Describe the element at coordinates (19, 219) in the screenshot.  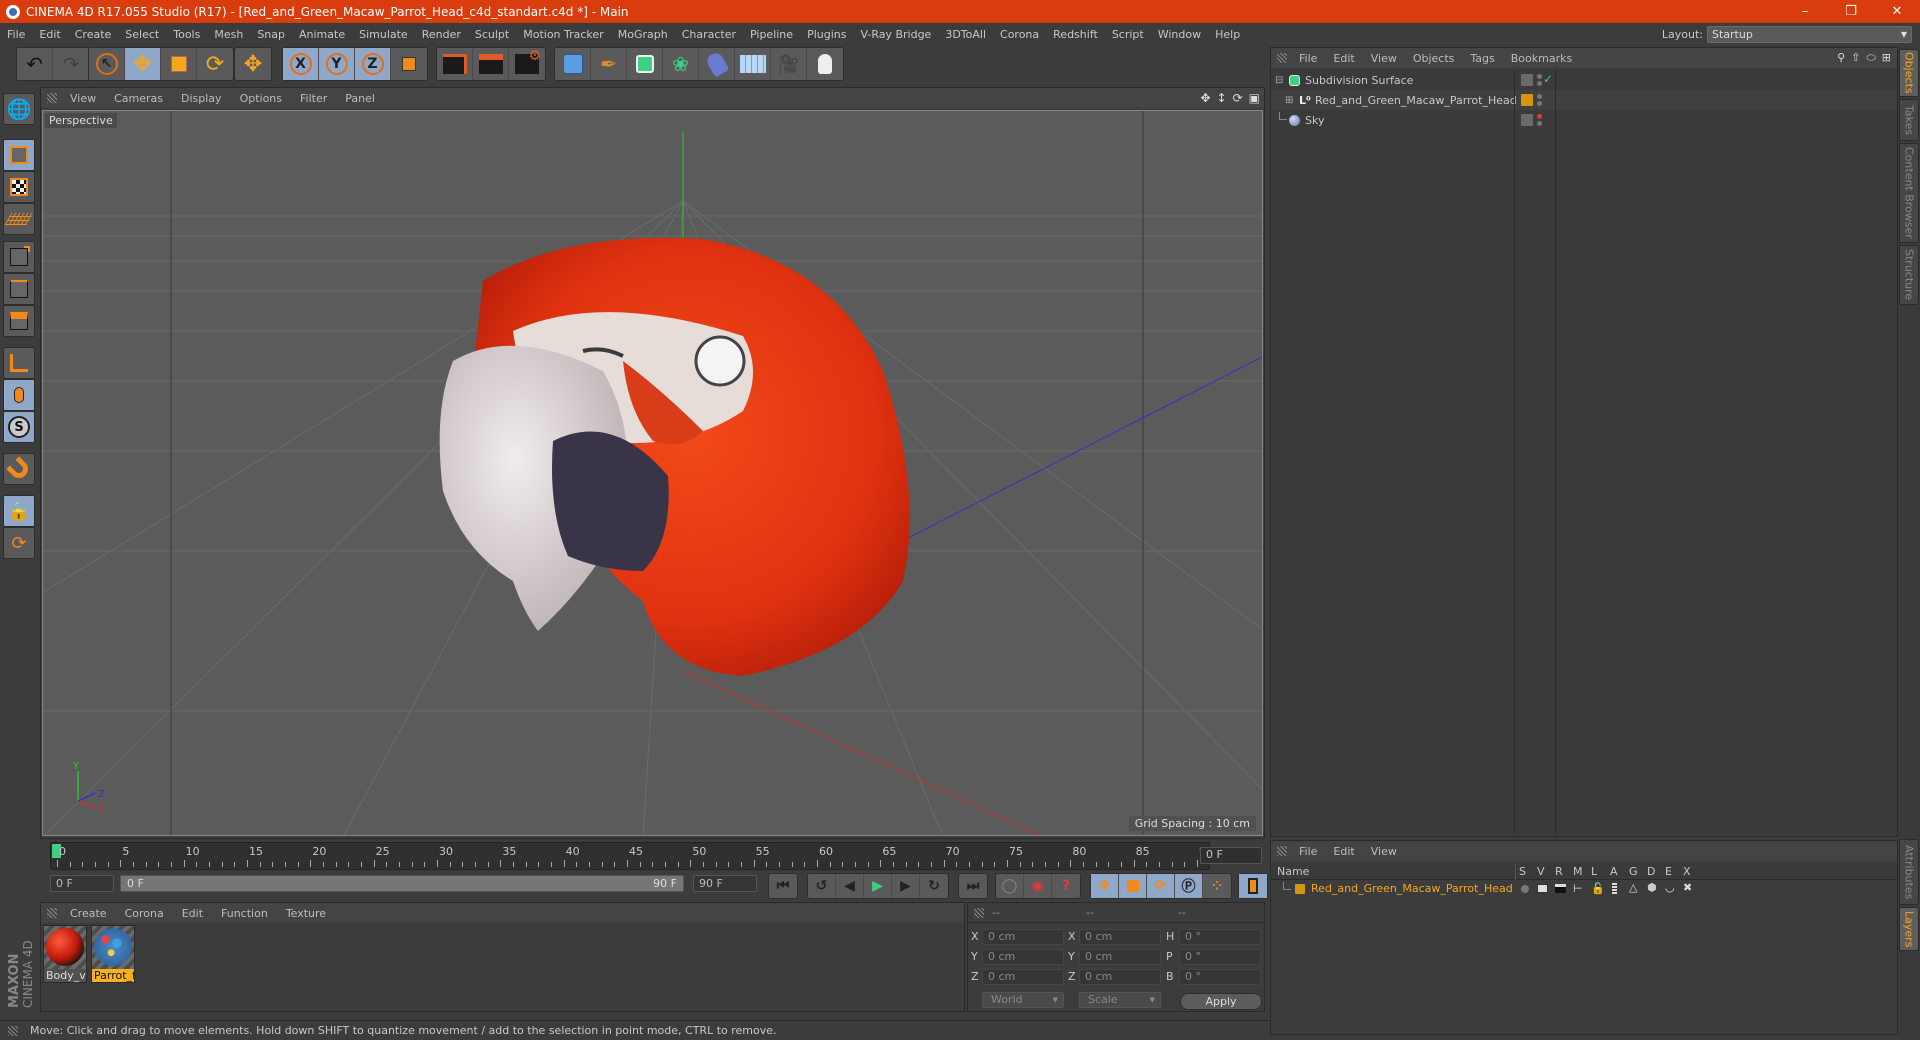
I see `workplane-mode-button` at that location.